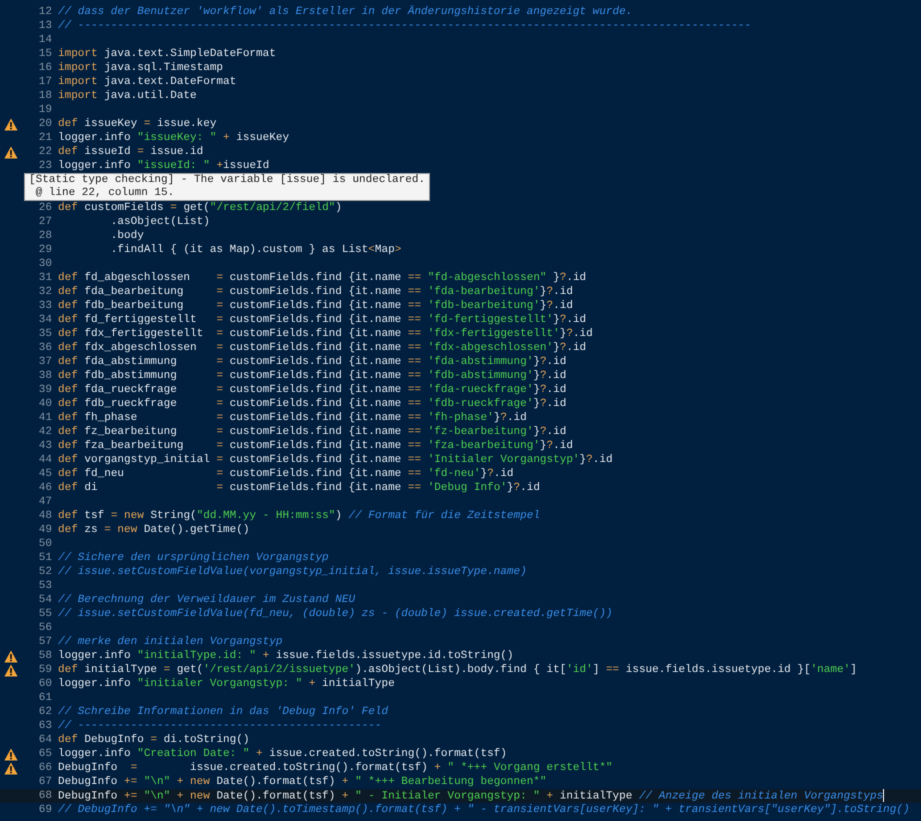 Image resolution: width=921 pixels, height=821 pixels. I want to click on line-number: 67, so click(45, 782).